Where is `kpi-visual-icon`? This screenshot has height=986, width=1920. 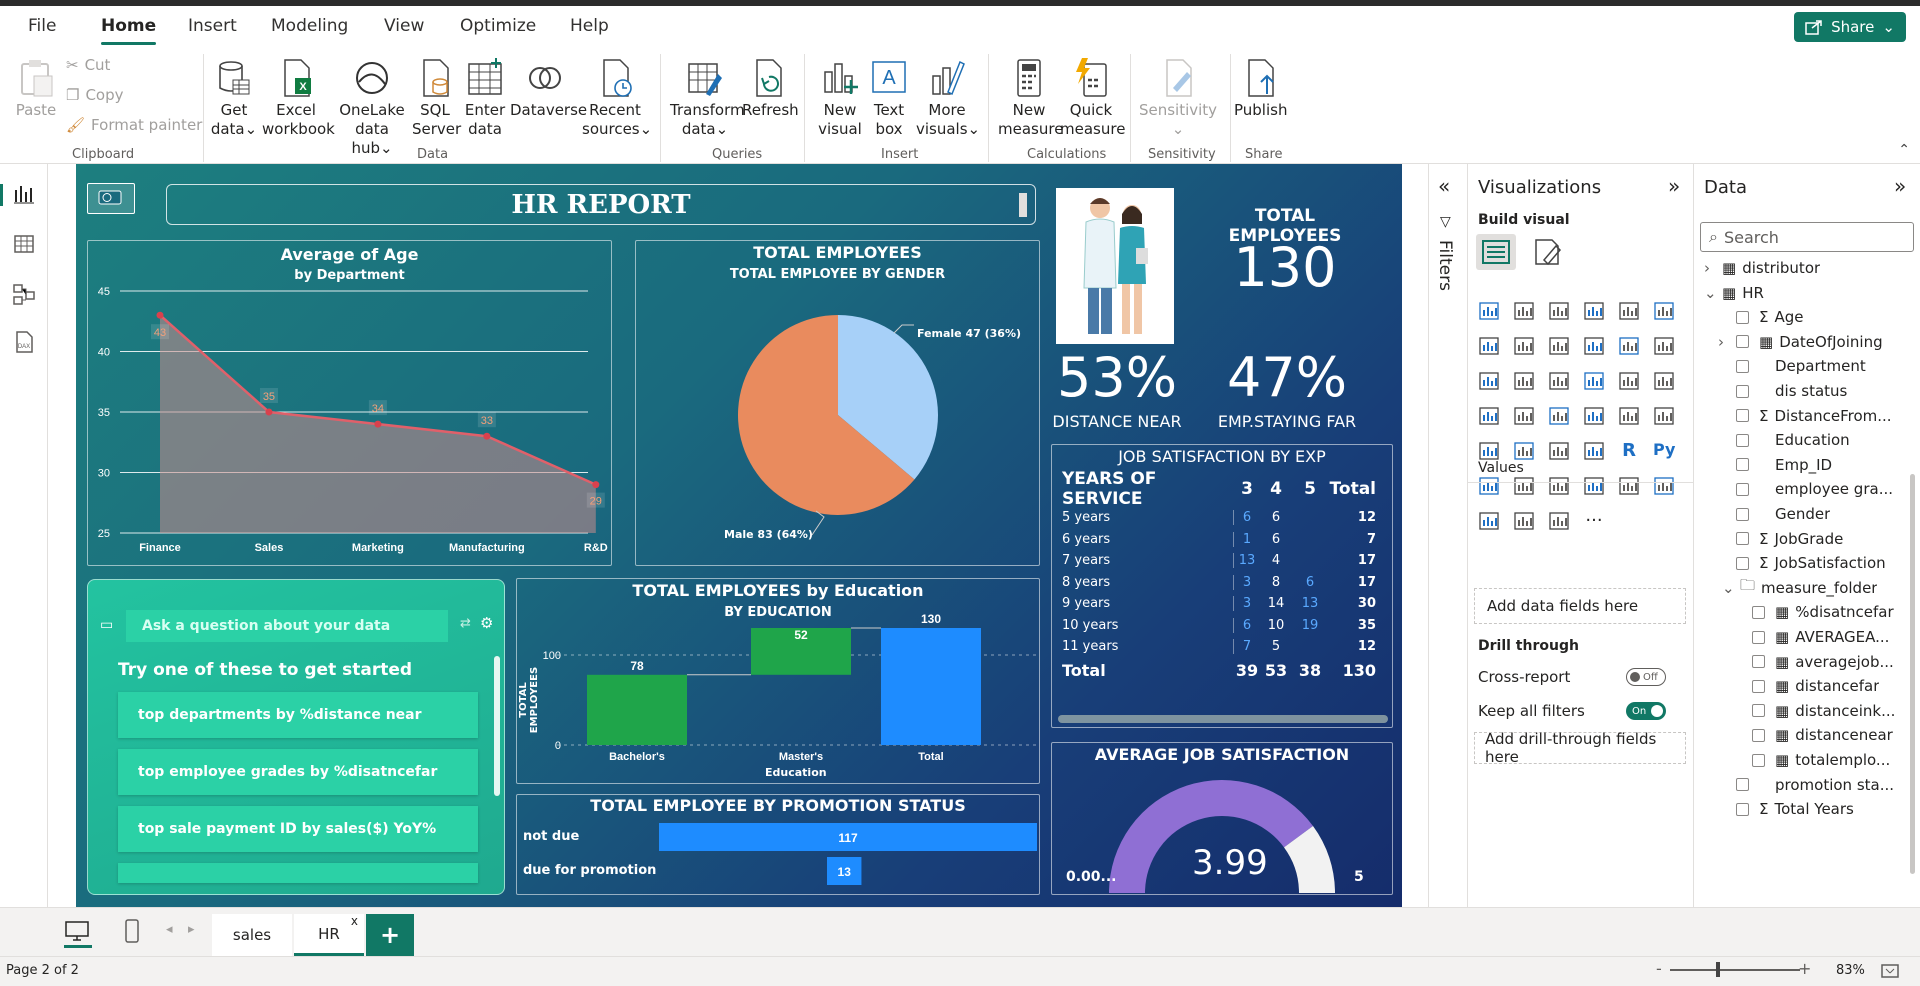 kpi-visual-icon is located at coordinates (1489, 451).